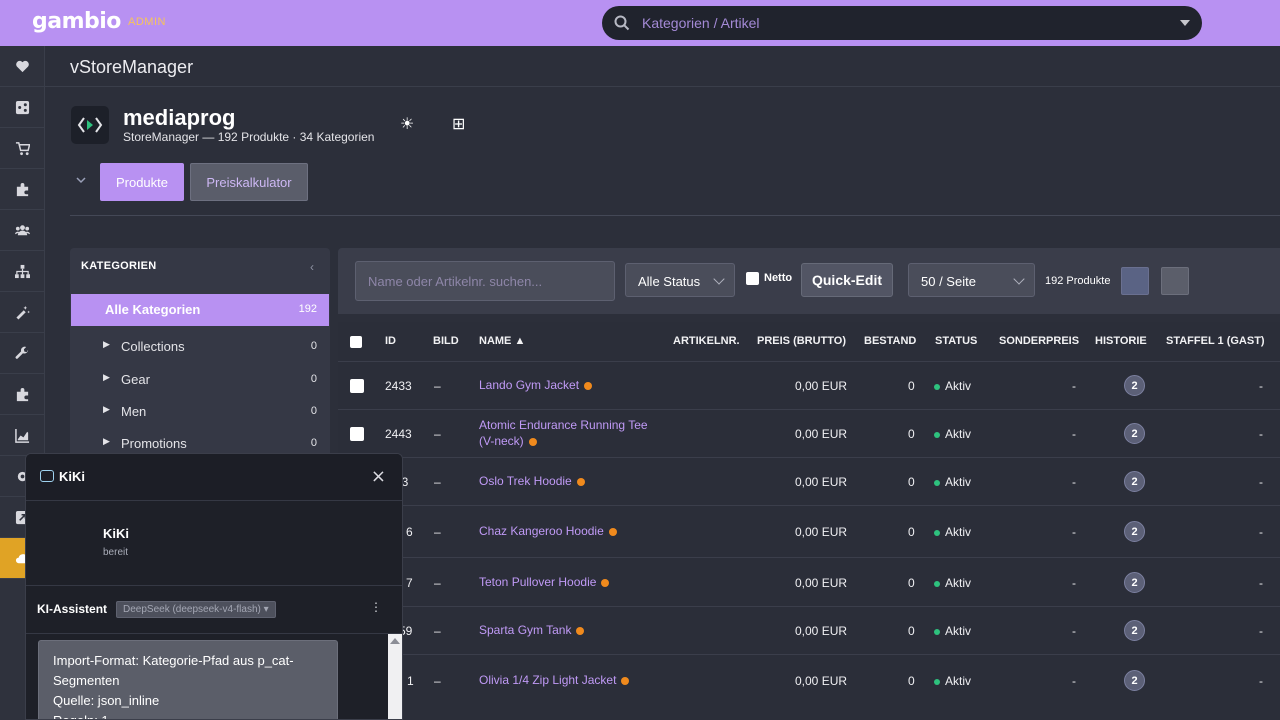 The image size is (1280, 720). I want to click on status-filter-select: Alle Status, so click(680, 280).